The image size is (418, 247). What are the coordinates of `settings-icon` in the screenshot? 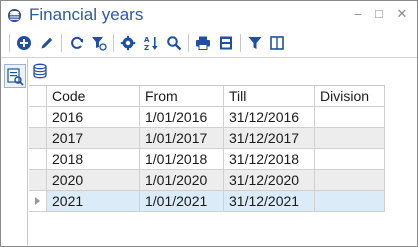 It's located at (128, 43).